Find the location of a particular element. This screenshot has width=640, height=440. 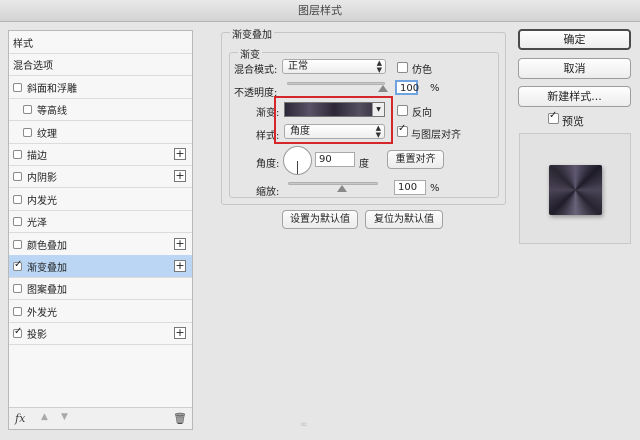

sidebar-item-label: 光泽 is located at coordinates (37, 223).